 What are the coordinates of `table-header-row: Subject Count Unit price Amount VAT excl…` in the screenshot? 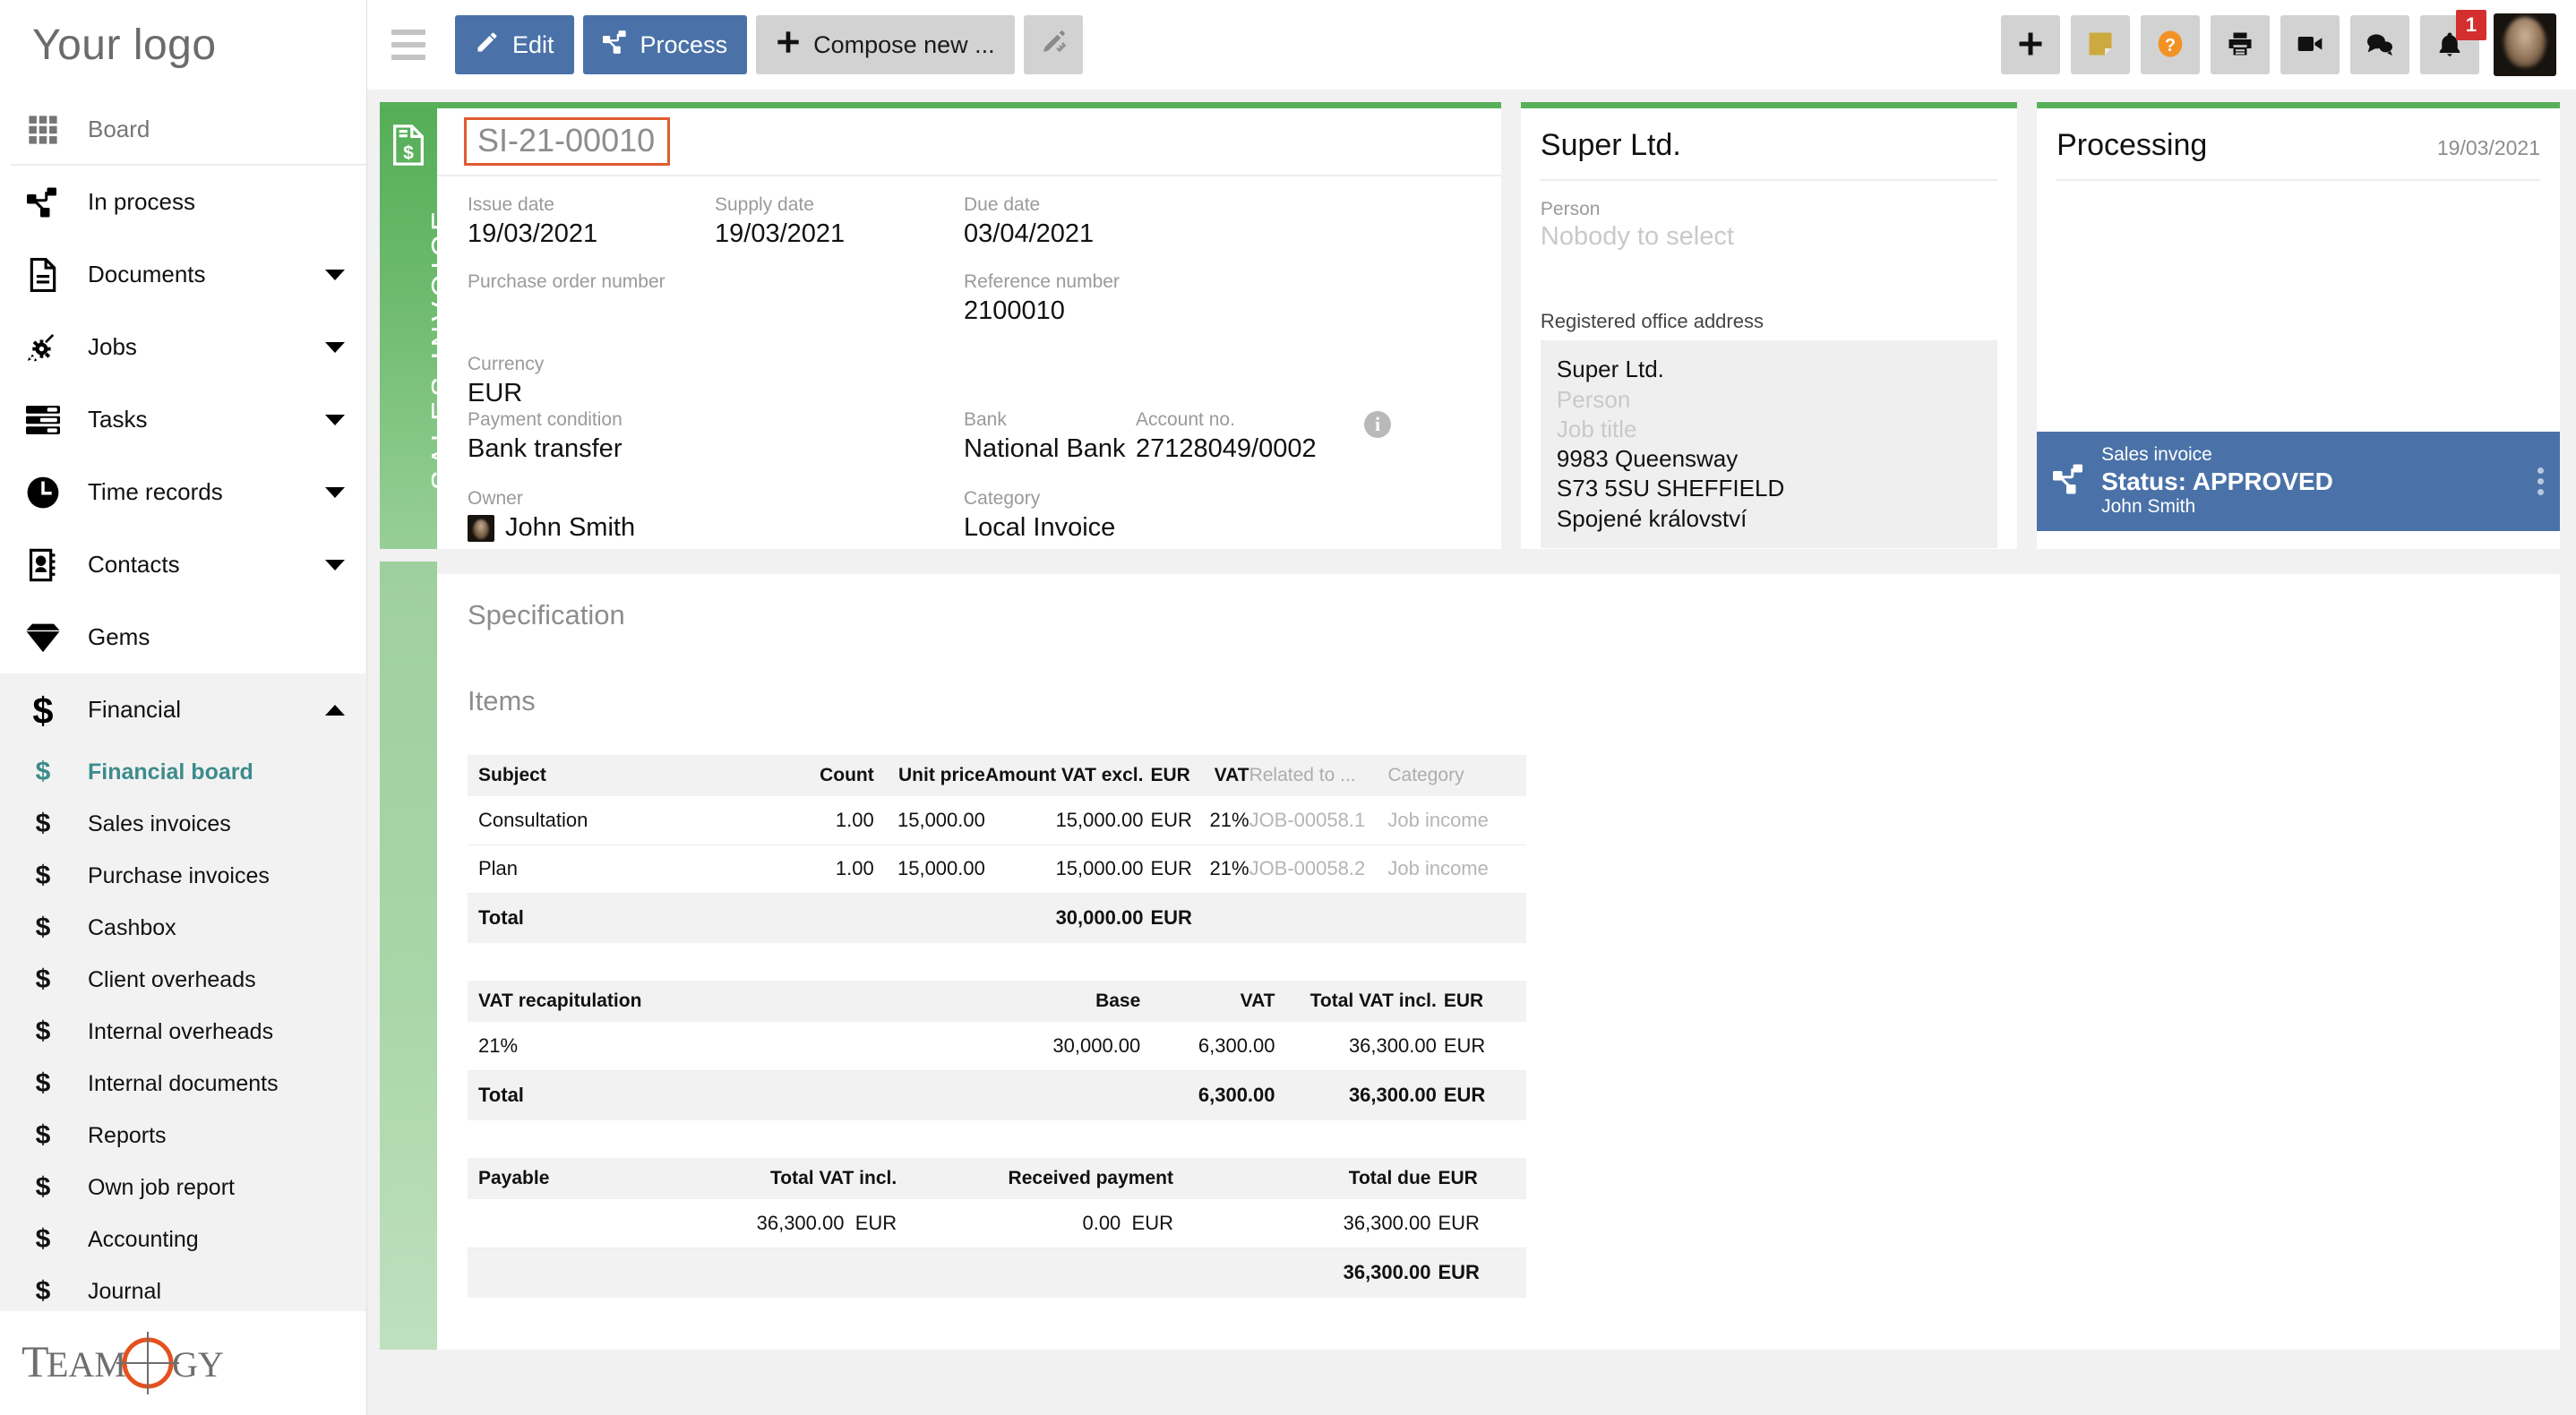 It's located at (997, 775).